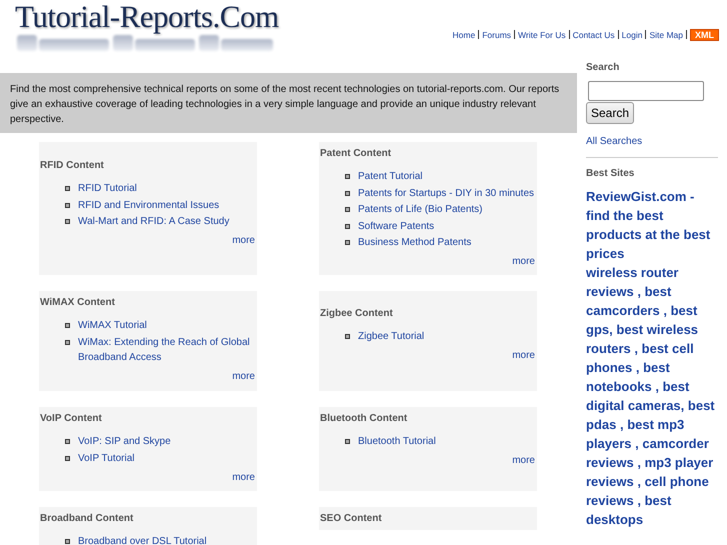  I want to click on article-link: Patents for Startups - DIY in 30 minutes, so click(446, 193).